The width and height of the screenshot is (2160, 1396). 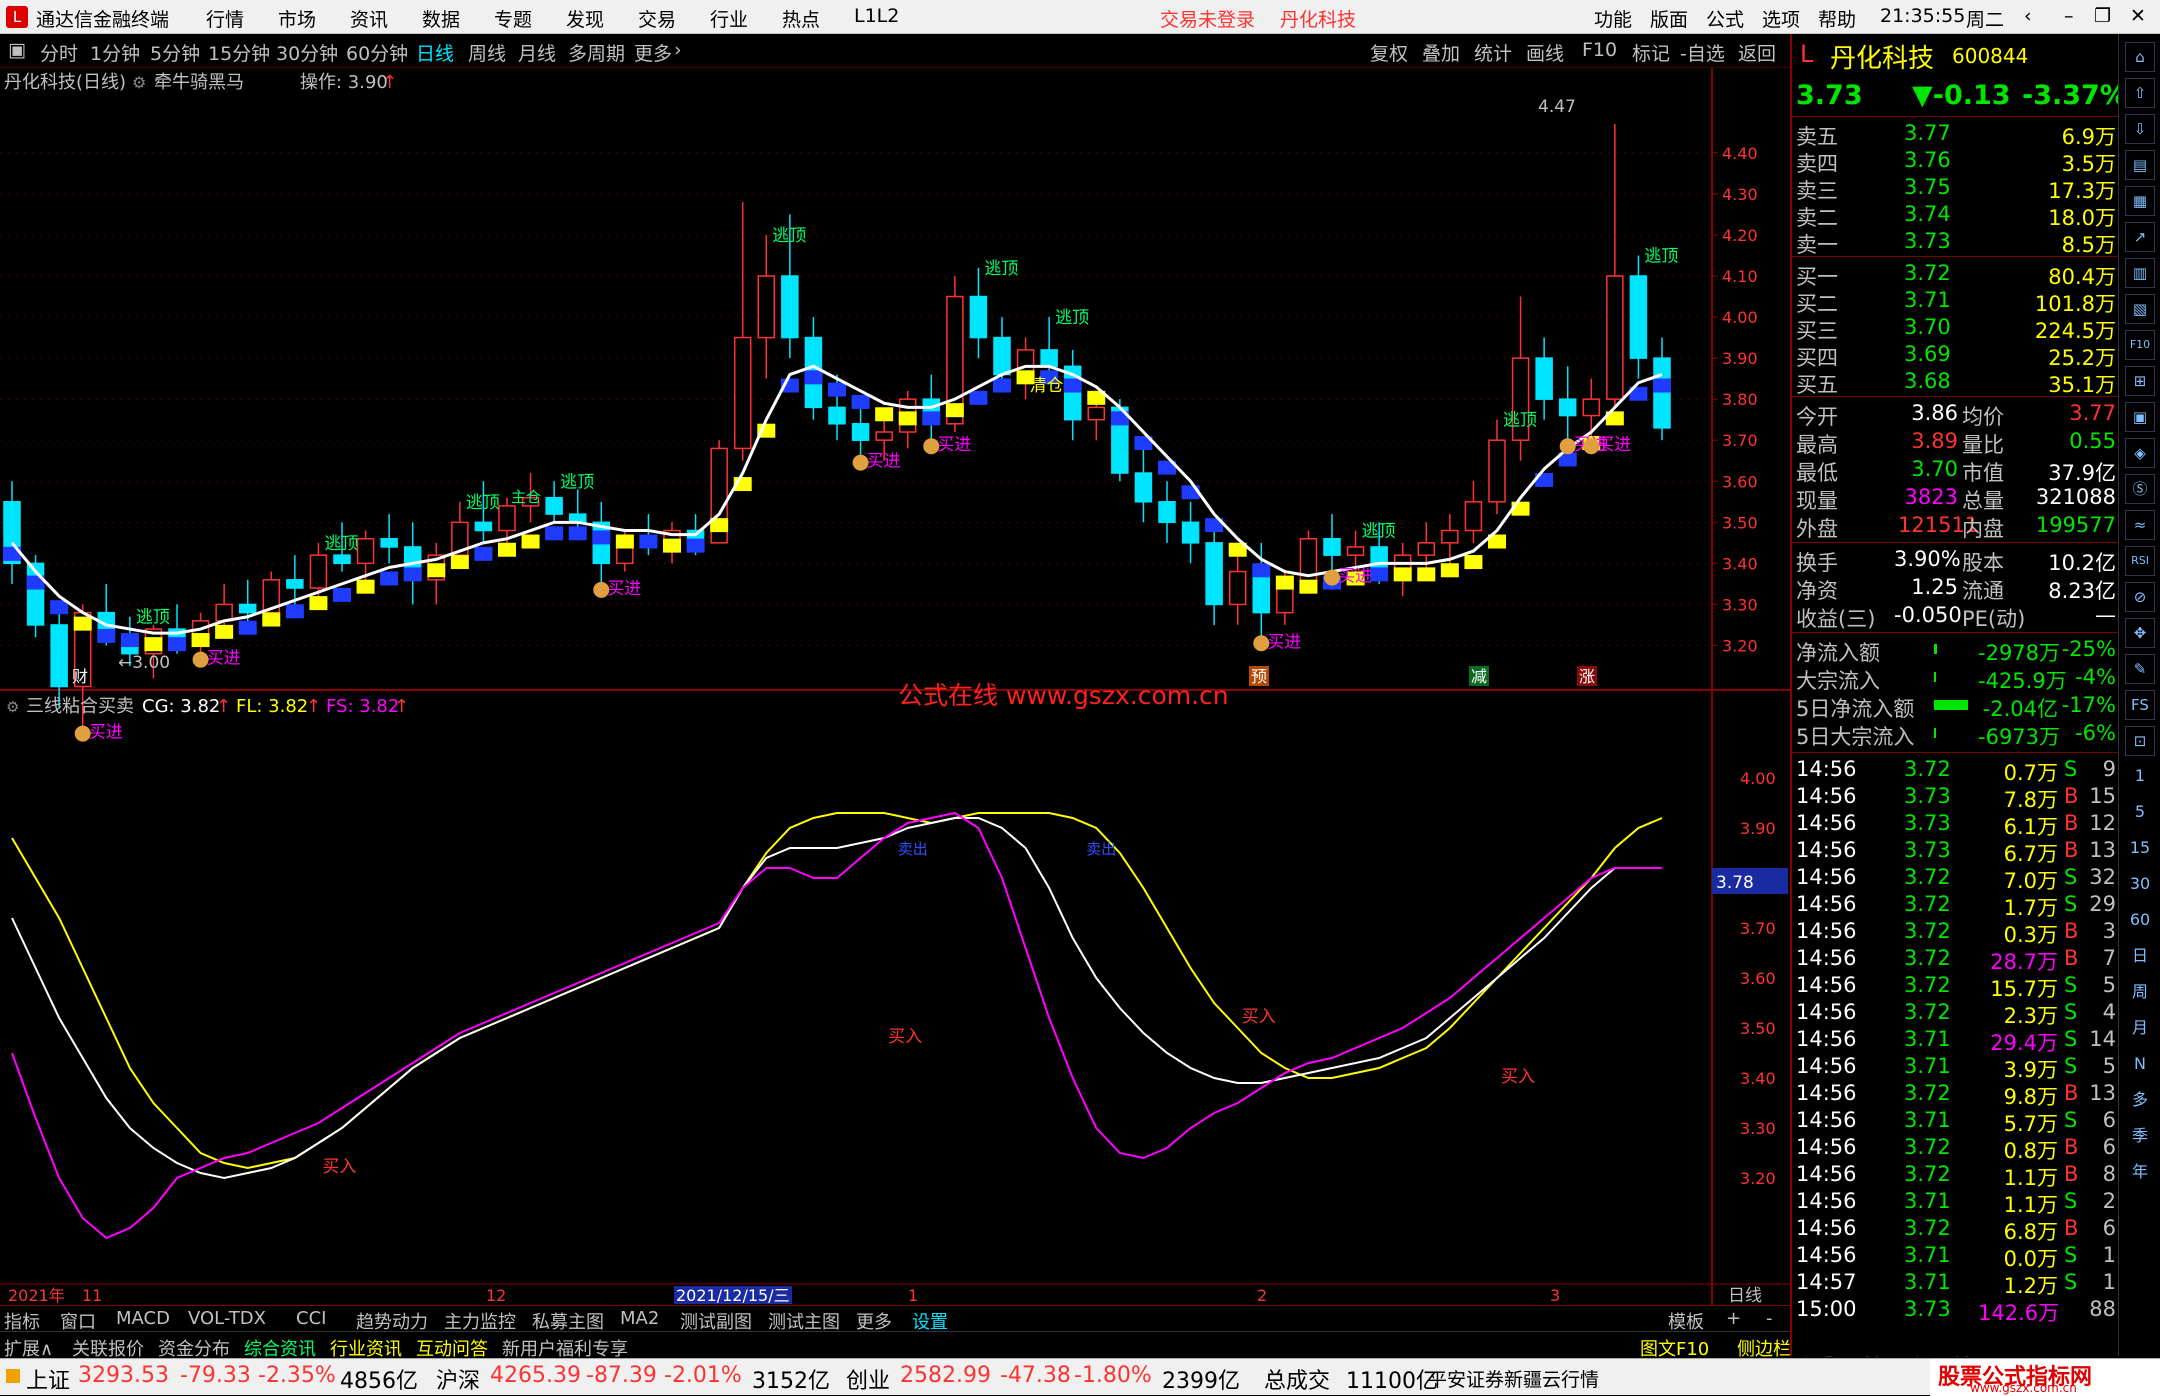 What do you see at coordinates (1757, 52) in the screenshot?
I see `tool-back: 返回` at bounding box center [1757, 52].